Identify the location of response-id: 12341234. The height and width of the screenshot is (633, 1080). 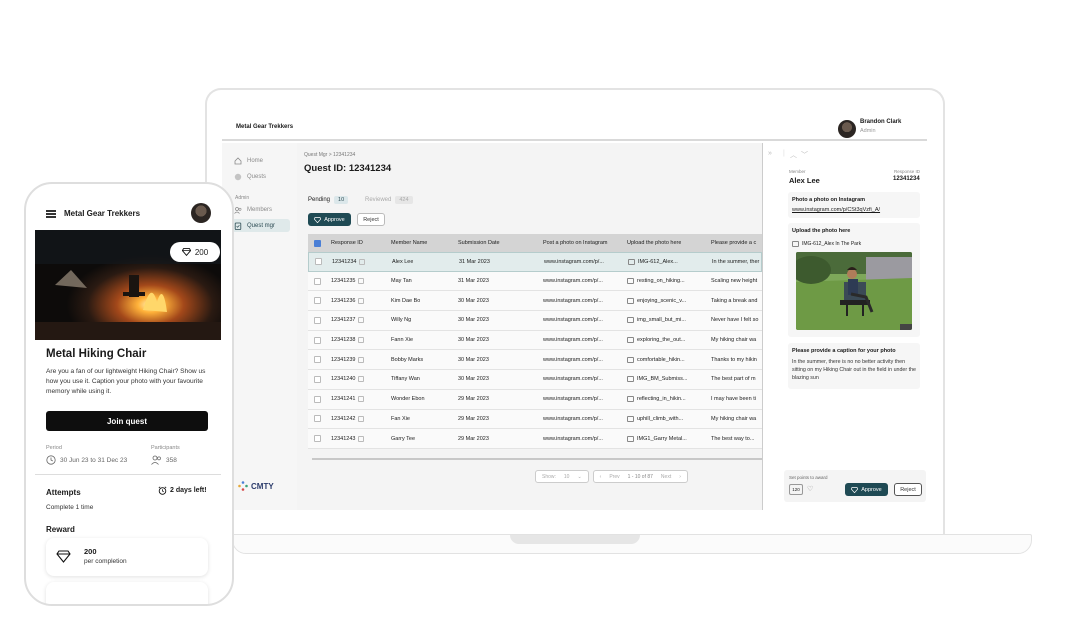
(906, 179).